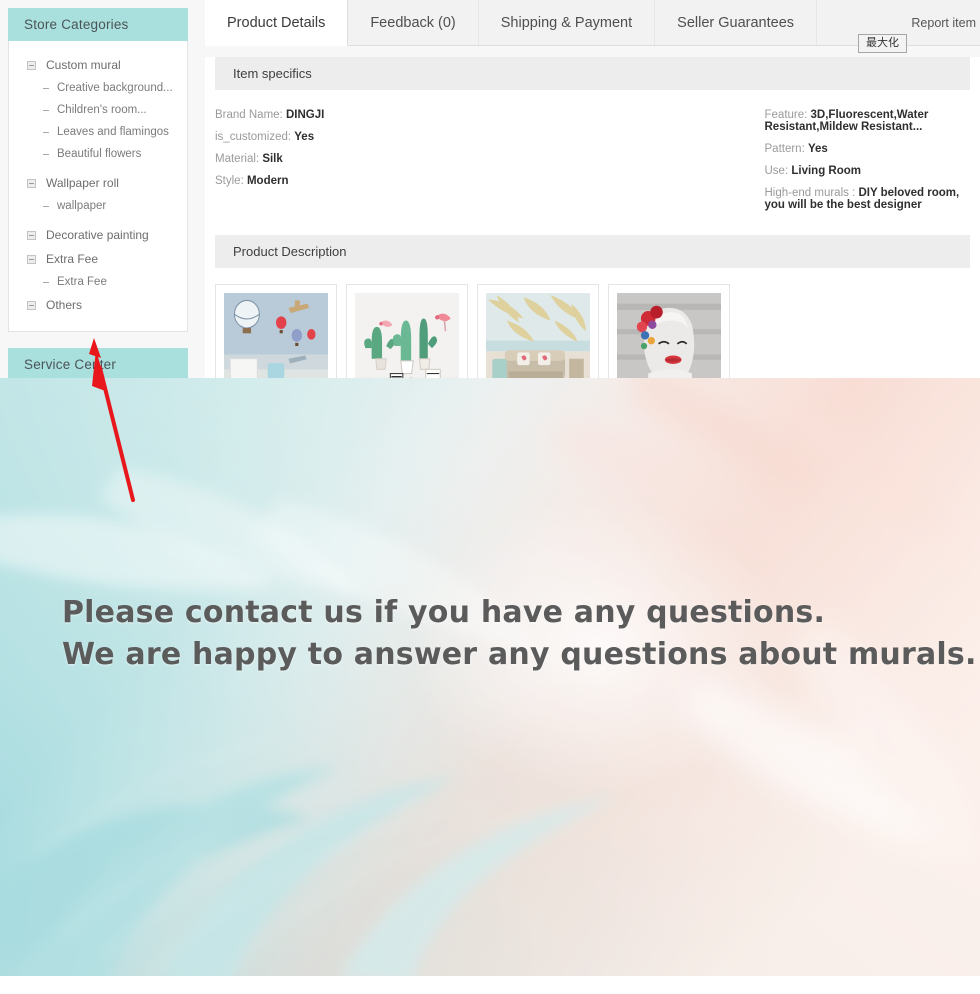 This screenshot has width=980, height=994. Describe the element at coordinates (943, 22) in the screenshot. I see `report-item-label: Report item` at that location.